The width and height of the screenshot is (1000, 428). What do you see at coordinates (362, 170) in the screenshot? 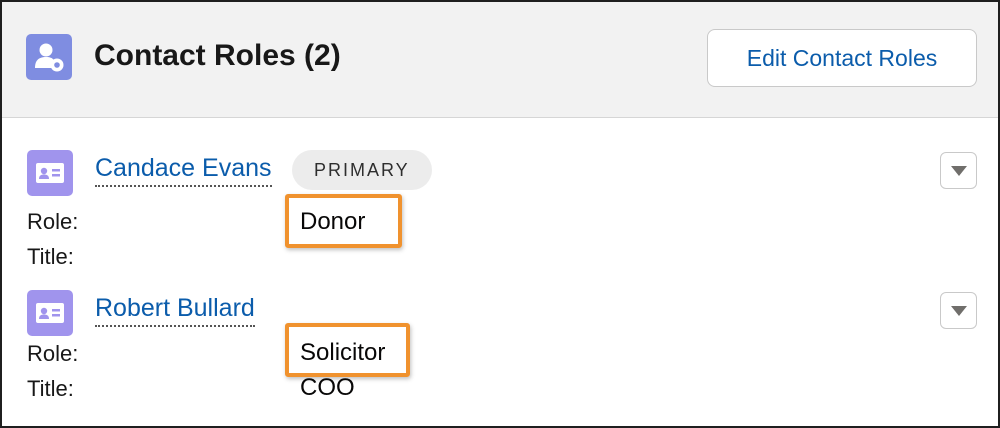
I see `primary-badge: PRIMARY` at bounding box center [362, 170].